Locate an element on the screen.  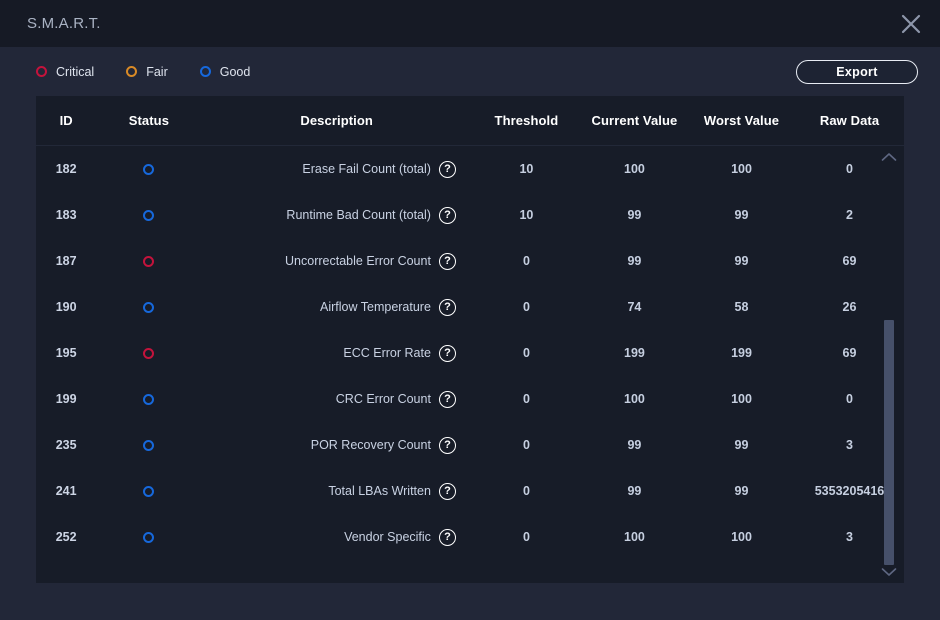
close-icon is located at coordinates (911, 24).